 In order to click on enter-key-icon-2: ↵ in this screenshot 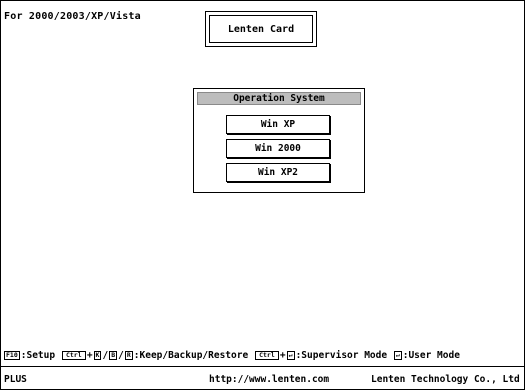, I will do `click(397, 355)`.